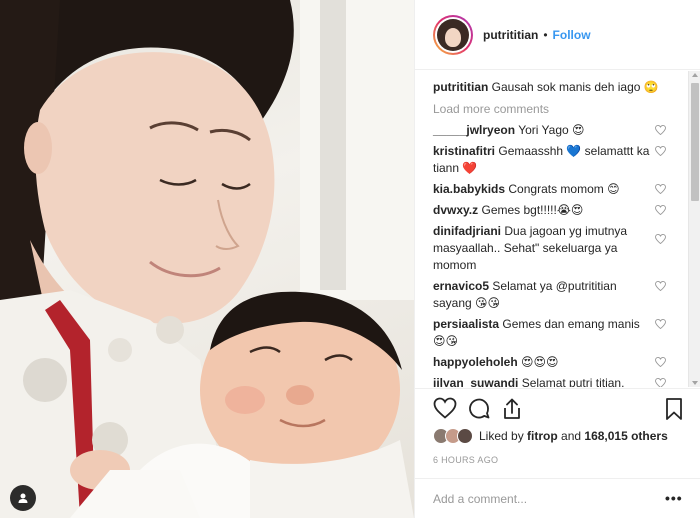 This screenshot has width=700, height=518. I want to click on comment-username: persiaalista, so click(466, 324).